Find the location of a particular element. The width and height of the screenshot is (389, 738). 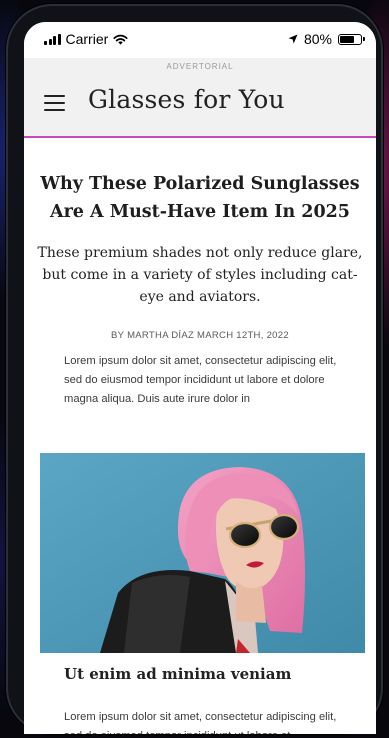

status-bar-left: Carrier is located at coordinates (86, 39).